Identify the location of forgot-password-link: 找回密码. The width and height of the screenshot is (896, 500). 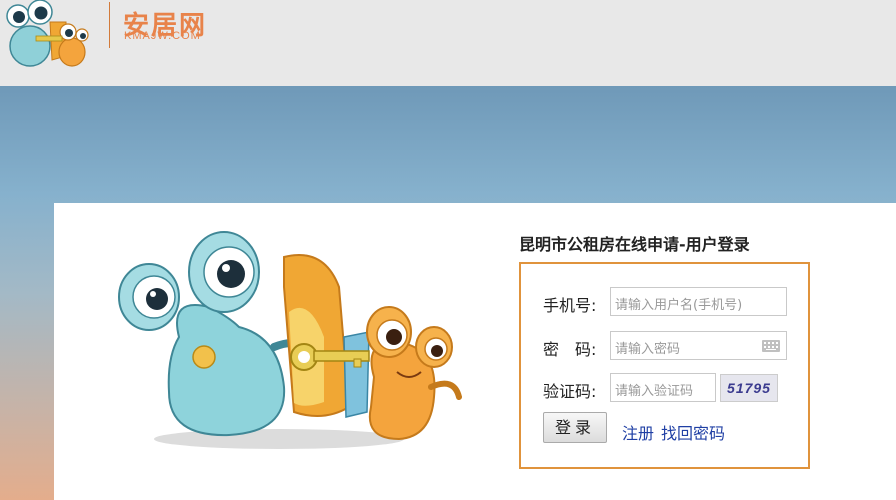
(693, 432).